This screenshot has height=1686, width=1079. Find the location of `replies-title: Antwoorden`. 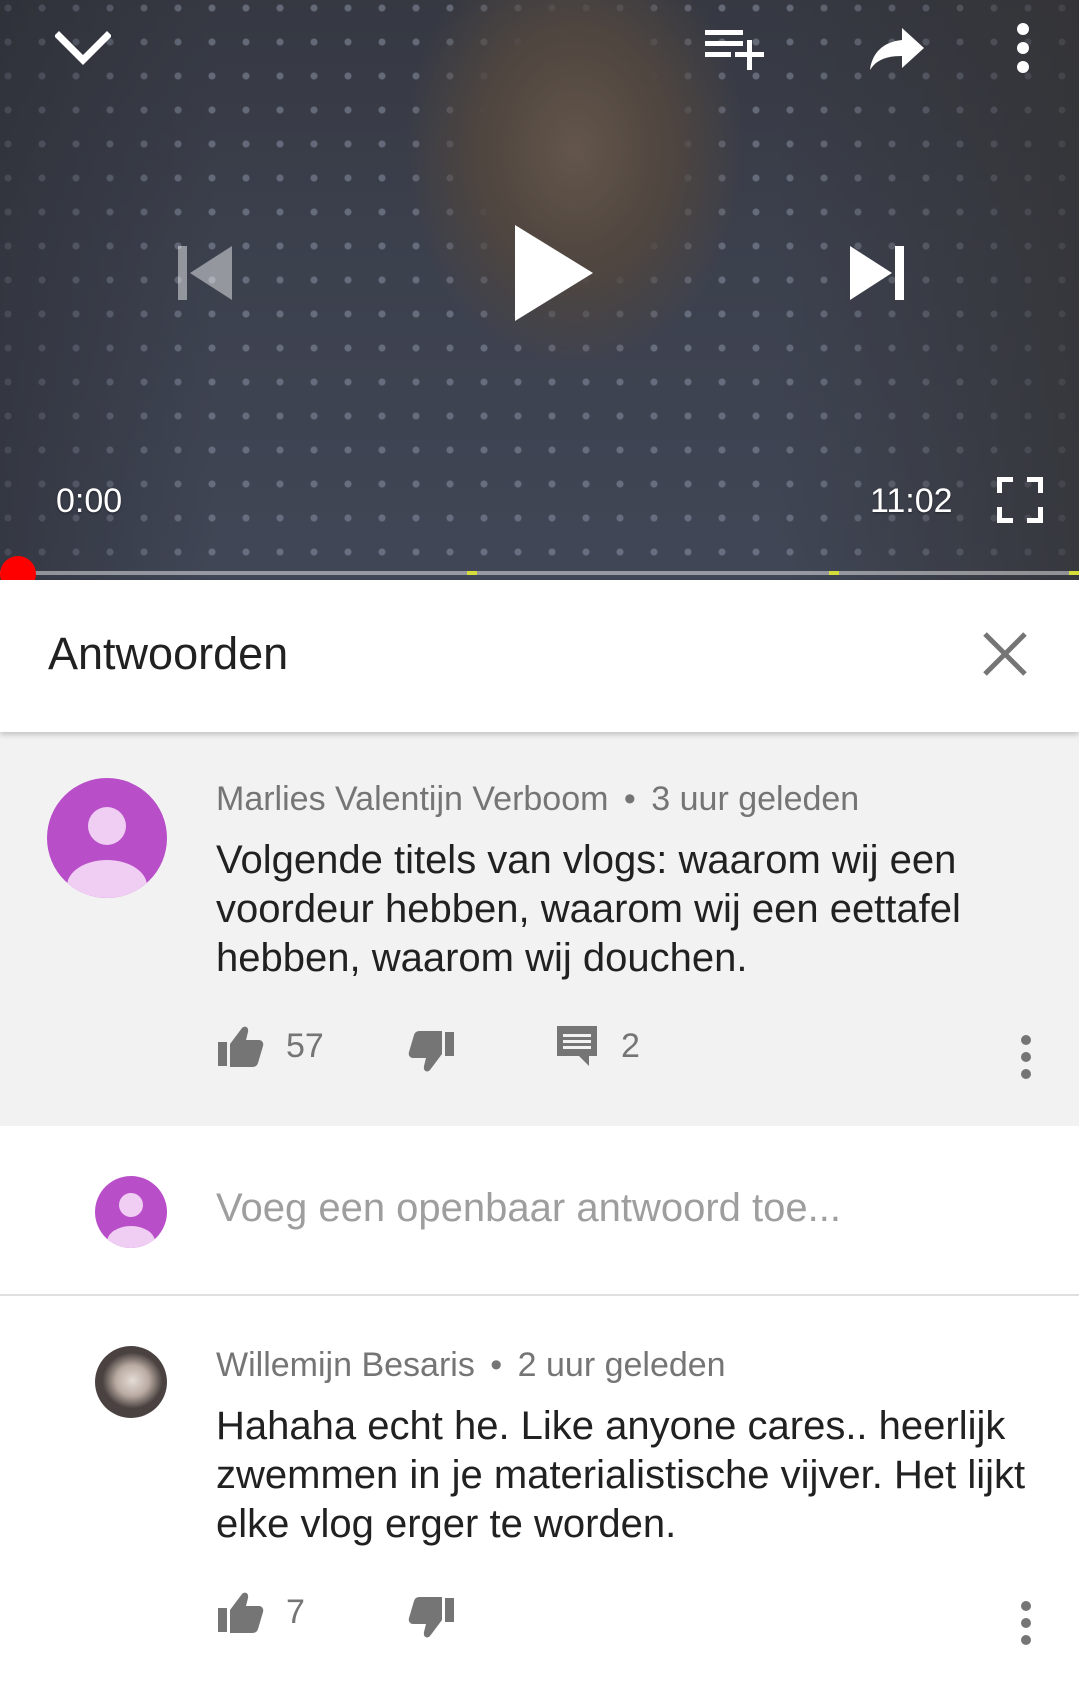

replies-title: Antwoorden is located at coordinates (168, 653).